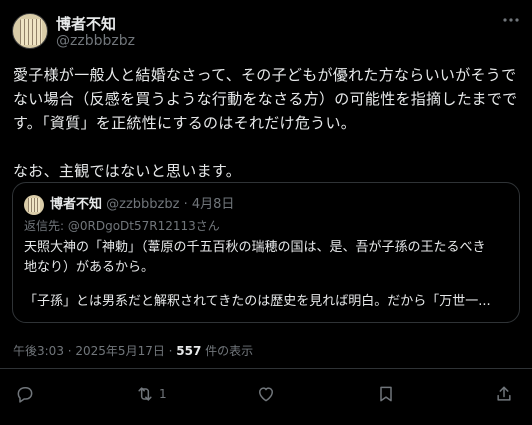  What do you see at coordinates (227, 351) in the screenshot?
I see `views-label: 件の表示` at bounding box center [227, 351].